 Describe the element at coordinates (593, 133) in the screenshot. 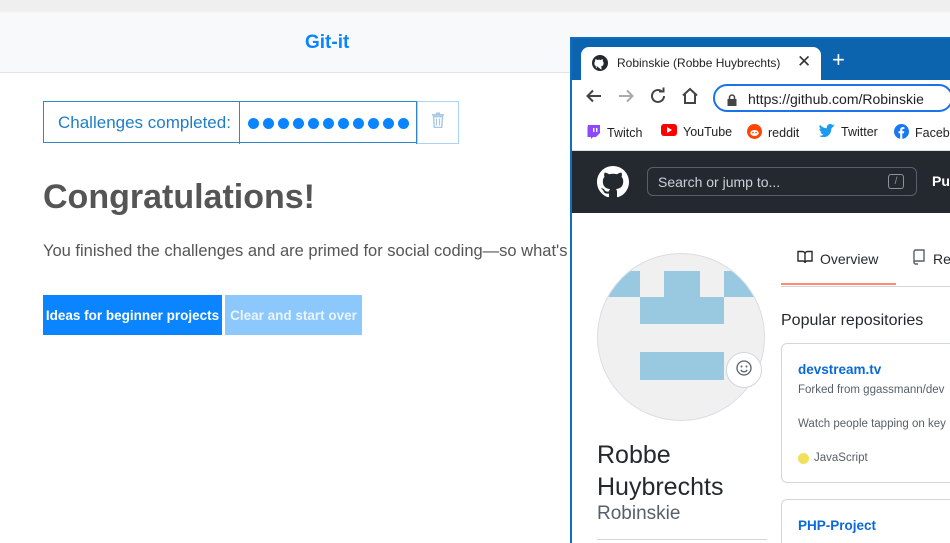

I see `twitch-icon` at that location.